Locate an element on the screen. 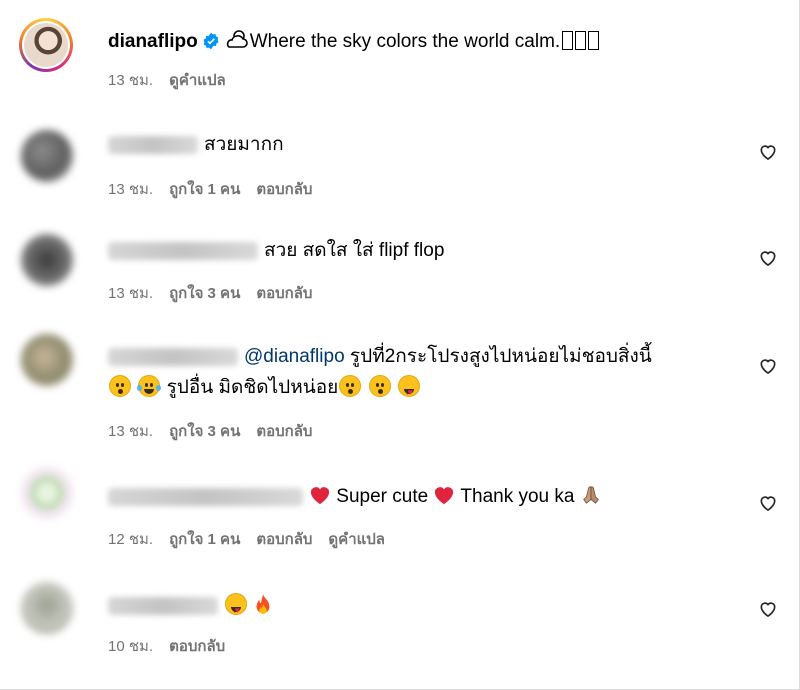 This screenshot has width=800, height=690. comment-line: สวยมากก is located at coordinates (196, 145).